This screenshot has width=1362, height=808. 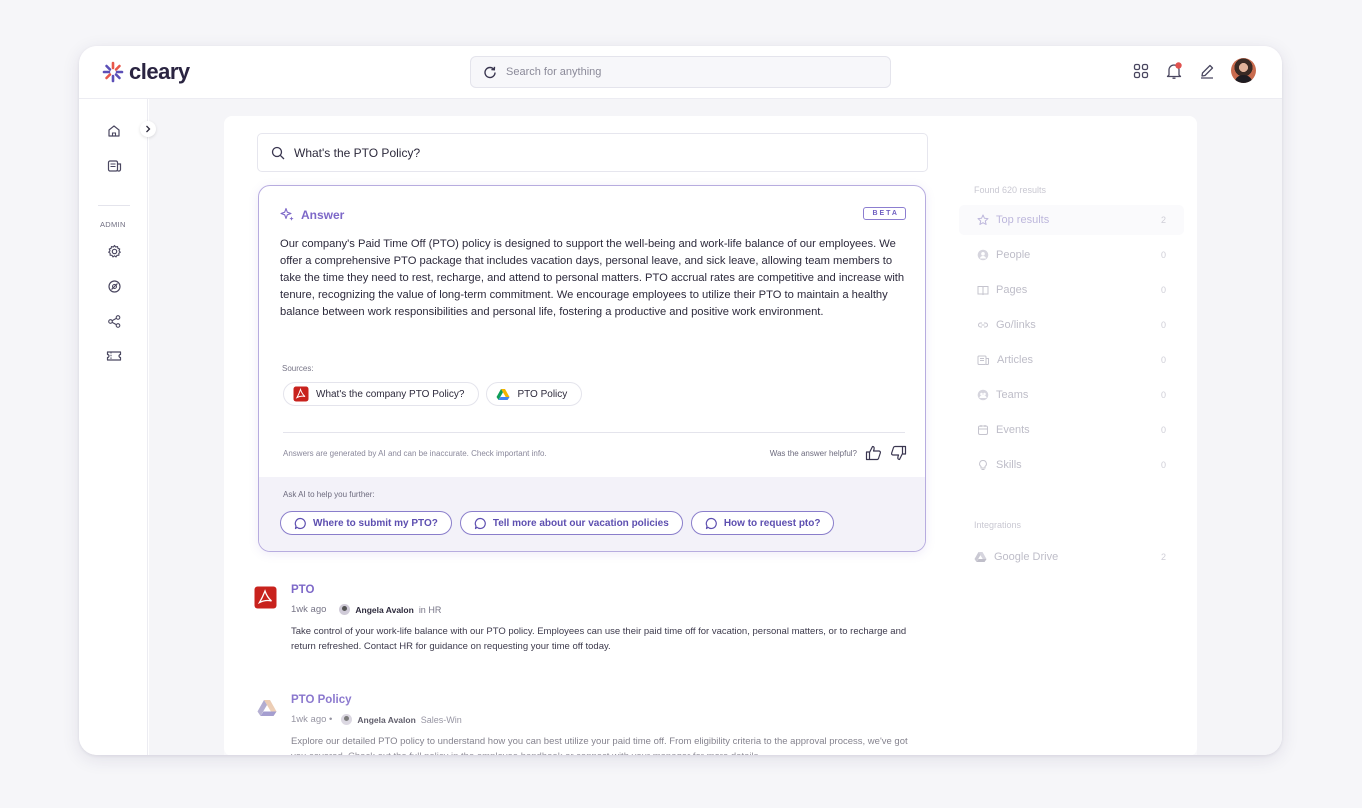 I want to click on team-icon, so click(x=983, y=395).